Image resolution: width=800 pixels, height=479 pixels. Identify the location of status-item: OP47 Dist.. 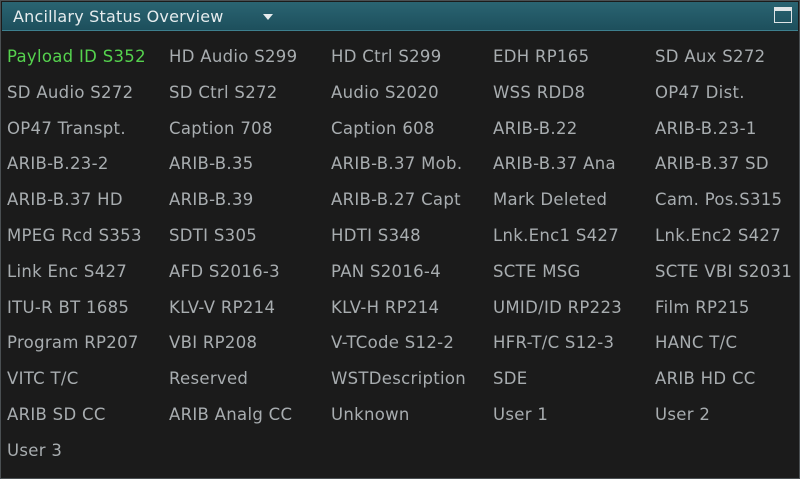
(700, 92).